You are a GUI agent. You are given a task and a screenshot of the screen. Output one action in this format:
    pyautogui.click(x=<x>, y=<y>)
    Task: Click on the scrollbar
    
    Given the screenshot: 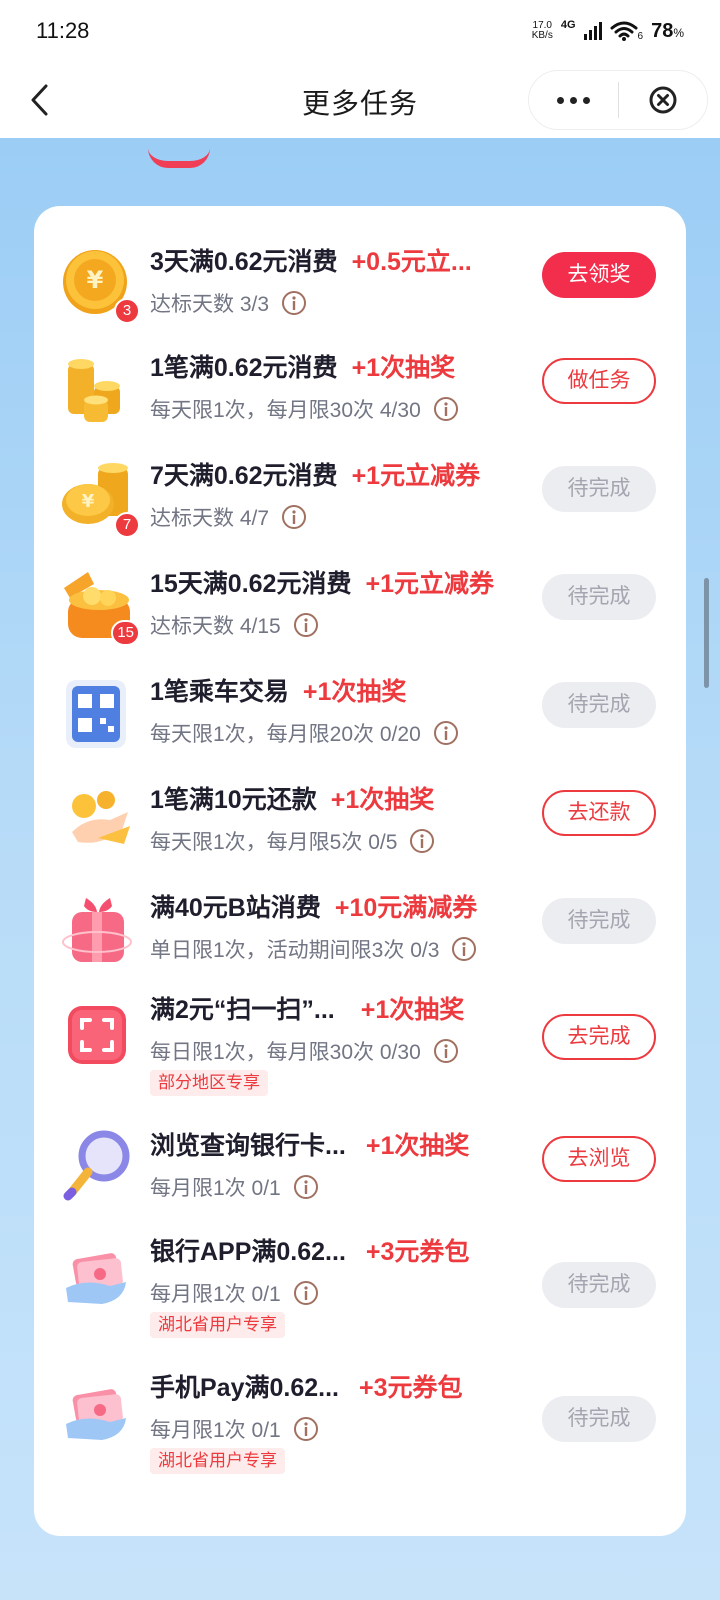 What is the action you would take?
    pyautogui.click(x=706, y=633)
    